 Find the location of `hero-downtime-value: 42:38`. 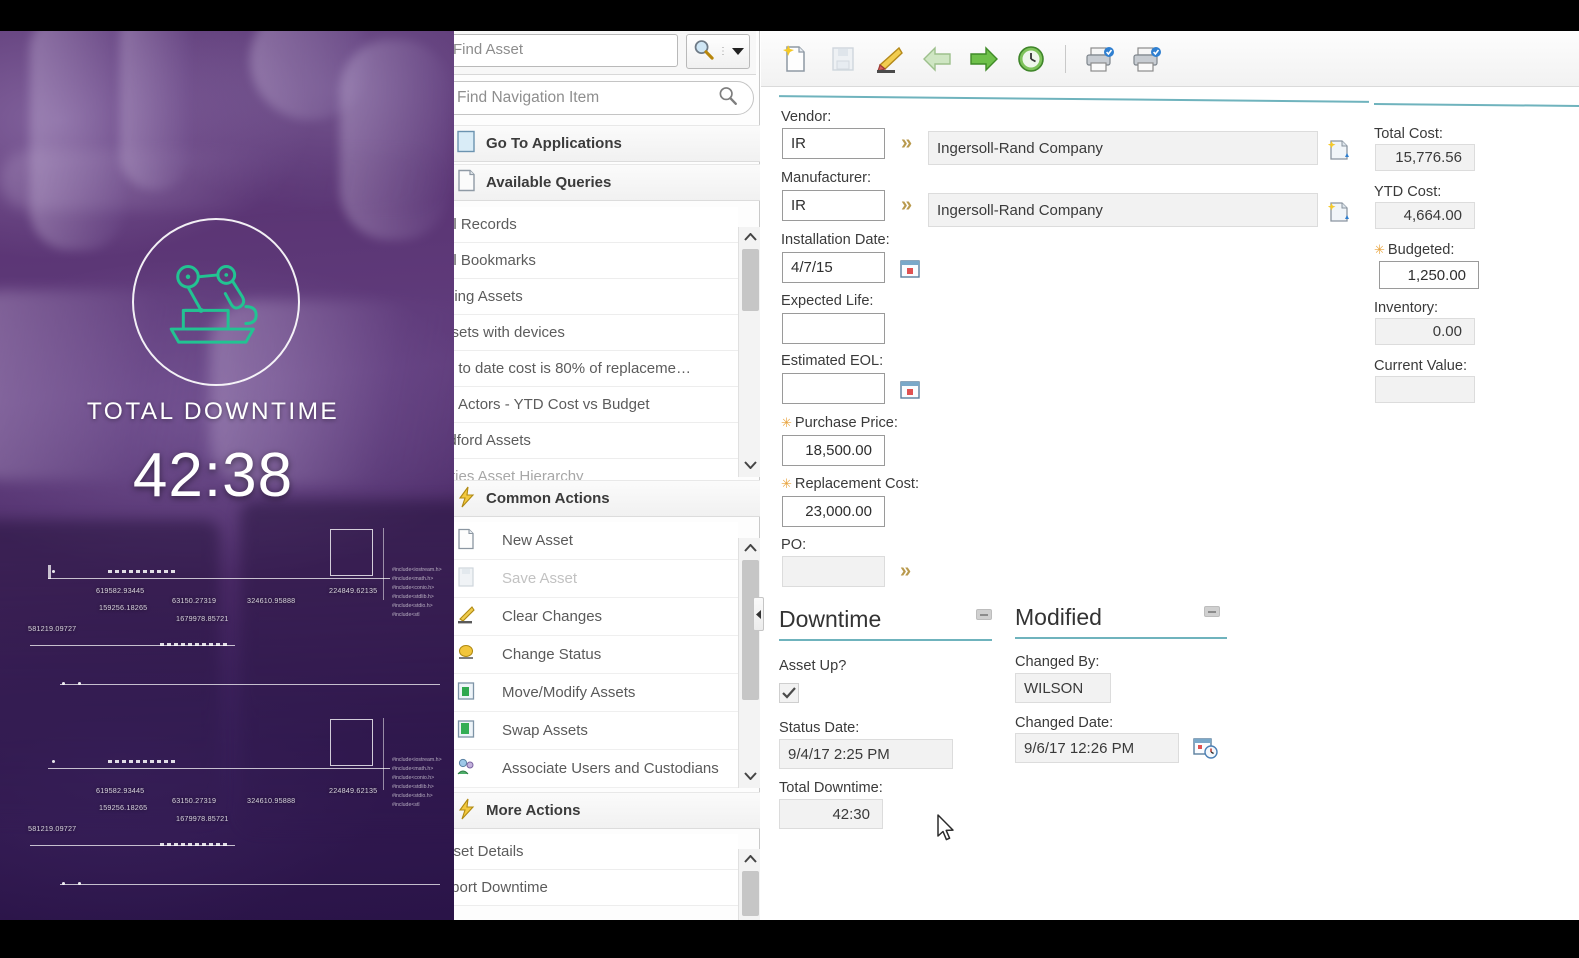

hero-downtime-value: 42:38 is located at coordinates (213, 475).